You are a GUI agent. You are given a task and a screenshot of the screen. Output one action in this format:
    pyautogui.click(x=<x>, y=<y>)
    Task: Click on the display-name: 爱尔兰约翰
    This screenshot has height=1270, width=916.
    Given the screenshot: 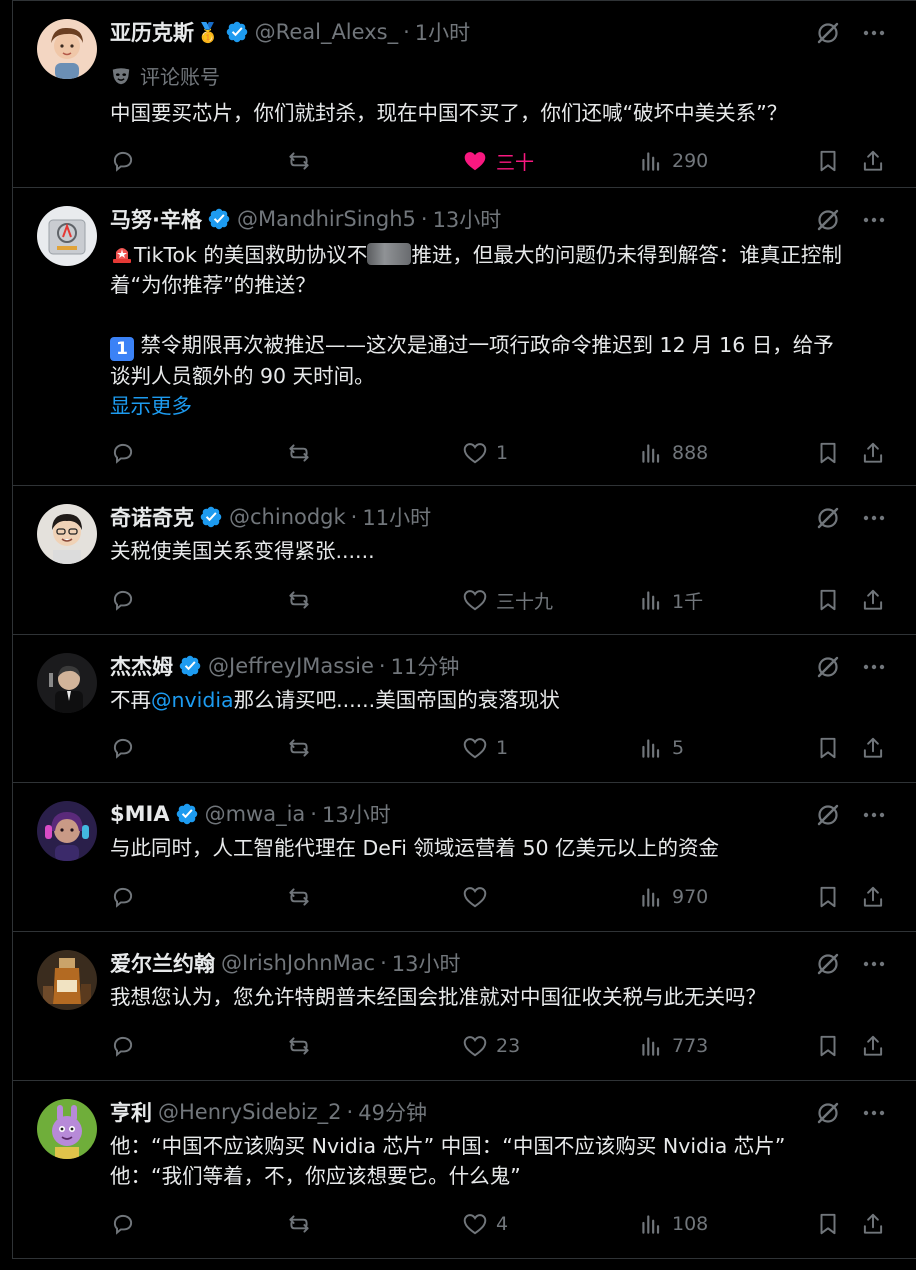 What is the action you would take?
    pyautogui.click(x=162, y=963)
    